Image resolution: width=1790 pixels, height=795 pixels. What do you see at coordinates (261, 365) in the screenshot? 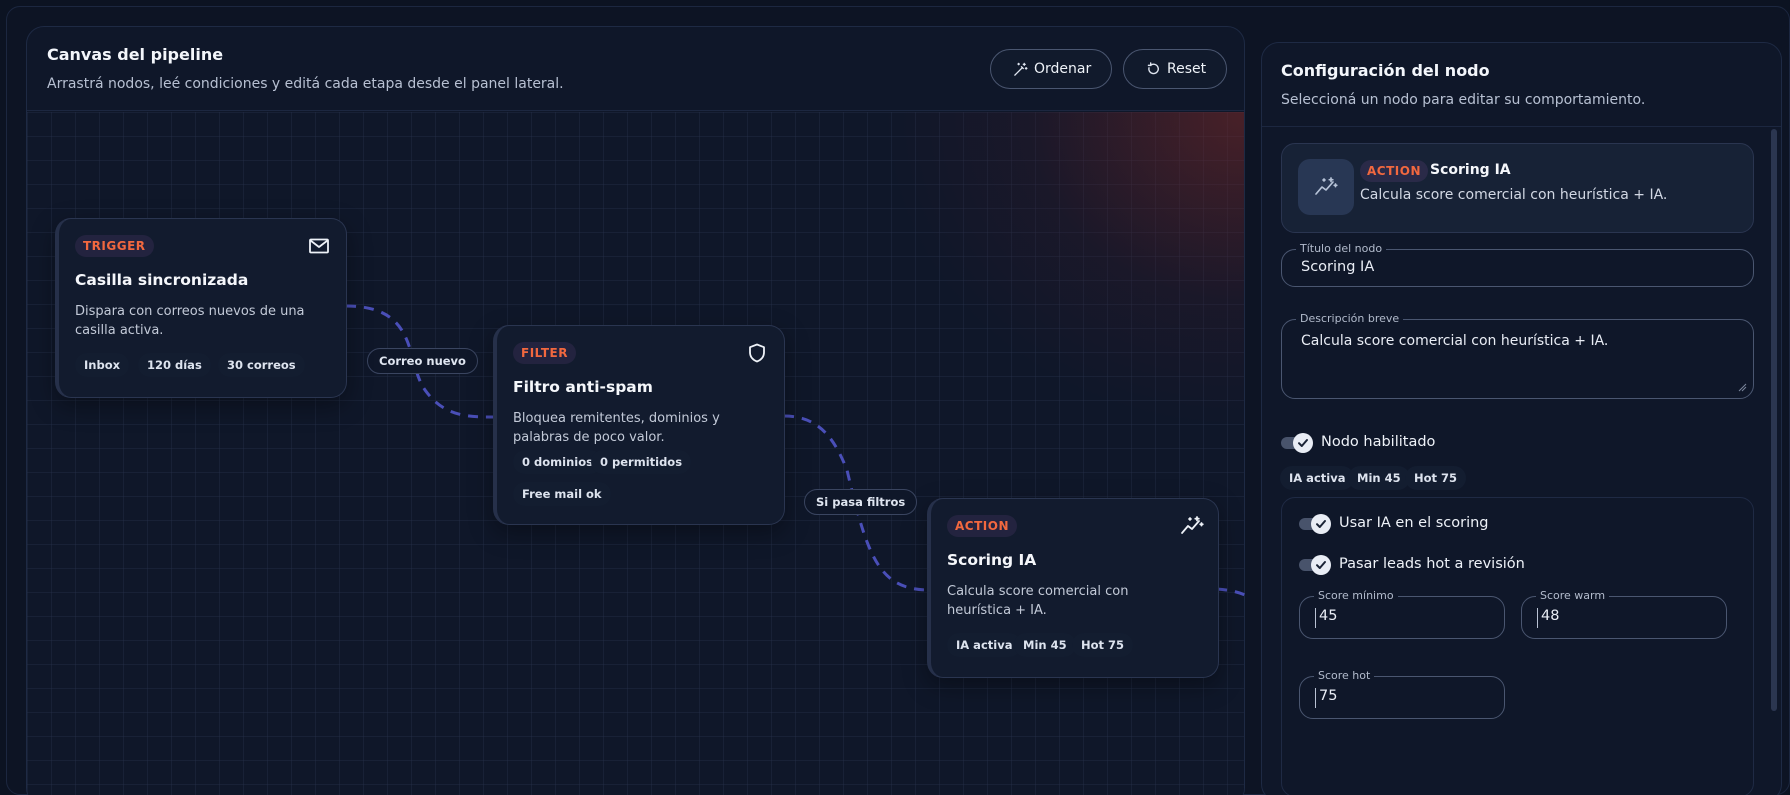
I see `node-chip: 30 correos` at bounding box center [261, 365].